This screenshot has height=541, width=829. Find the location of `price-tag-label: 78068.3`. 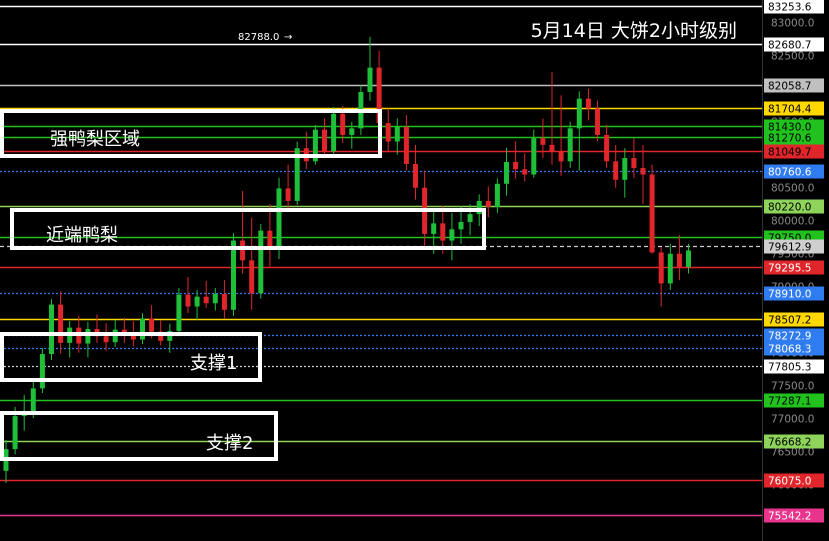

price-tag-label: 78068.3 is located at coordinates (789, 350).